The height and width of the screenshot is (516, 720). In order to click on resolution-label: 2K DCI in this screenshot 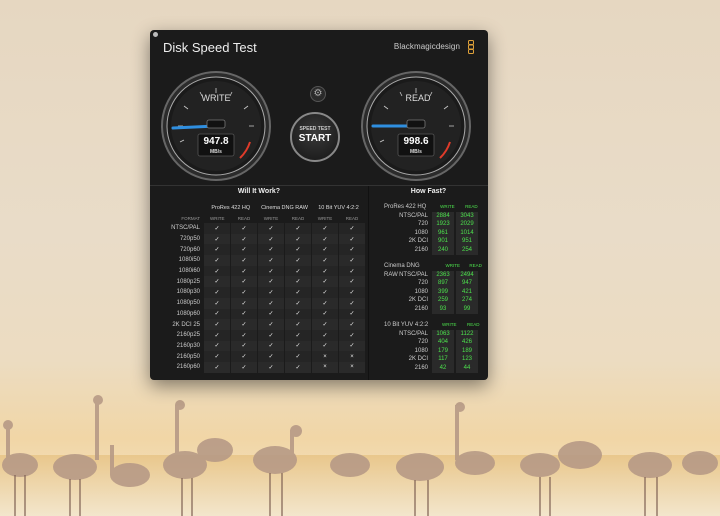, I will do `click(418, 359)`.